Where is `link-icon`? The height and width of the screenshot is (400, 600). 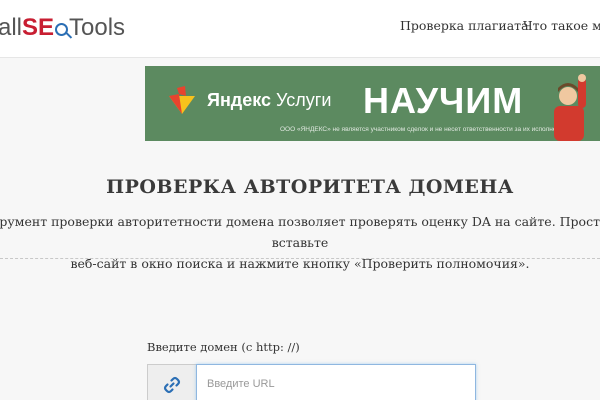
link-icon is located at coordinates (172, 385).